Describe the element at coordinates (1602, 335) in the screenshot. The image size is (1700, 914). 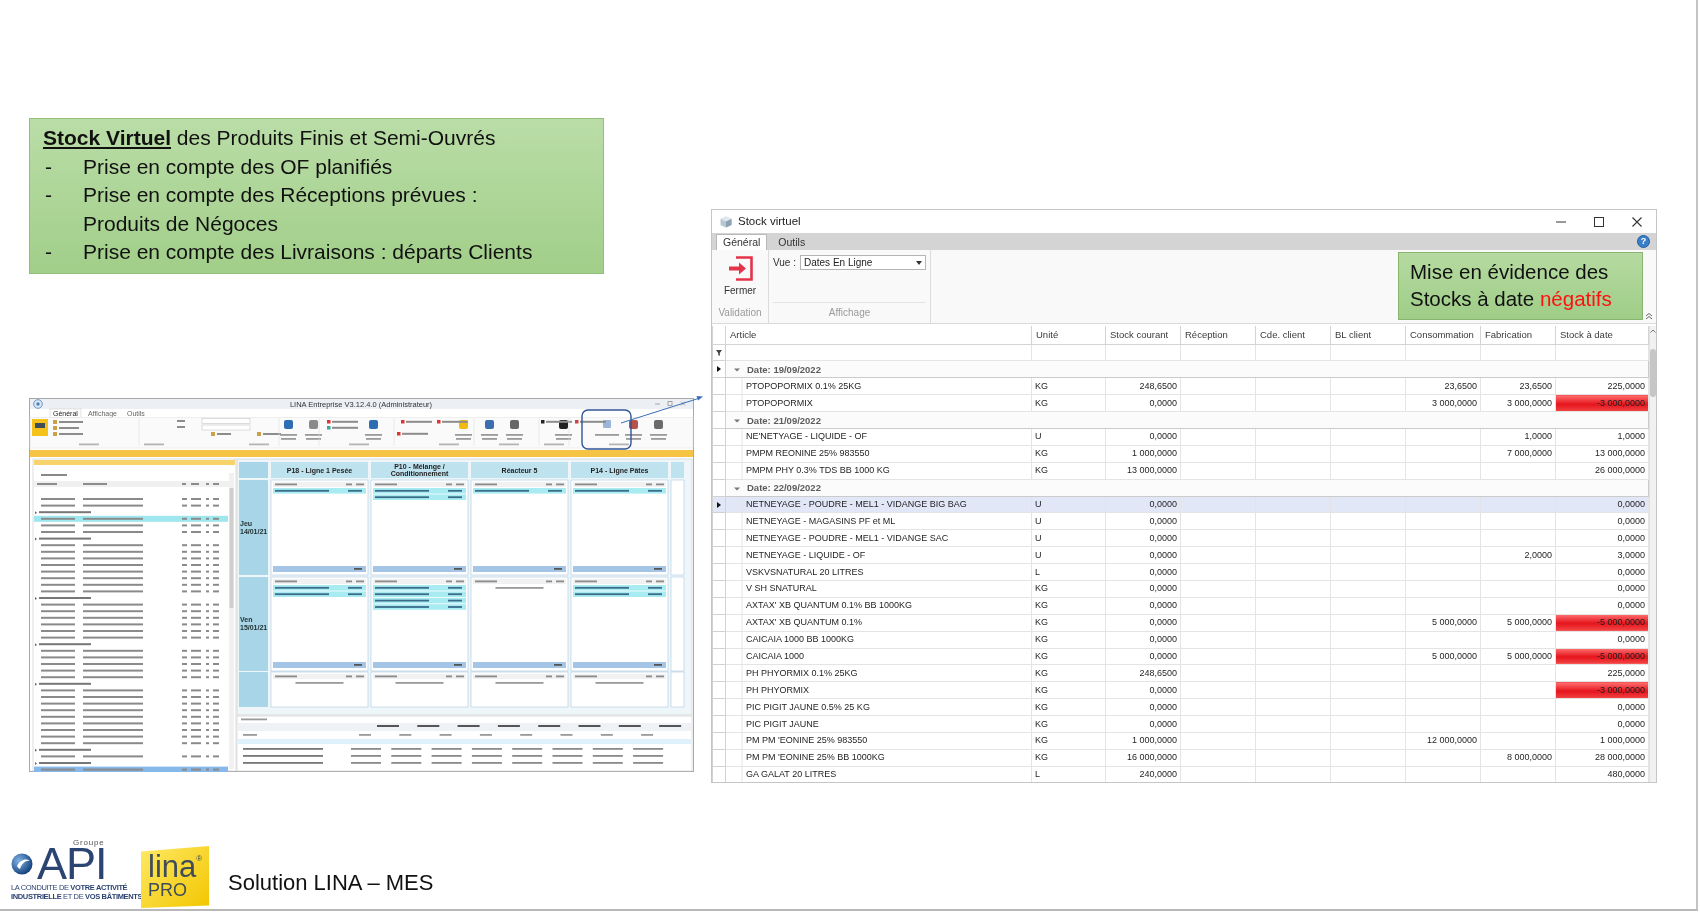
I see `column-header: Stock à date` at that location.